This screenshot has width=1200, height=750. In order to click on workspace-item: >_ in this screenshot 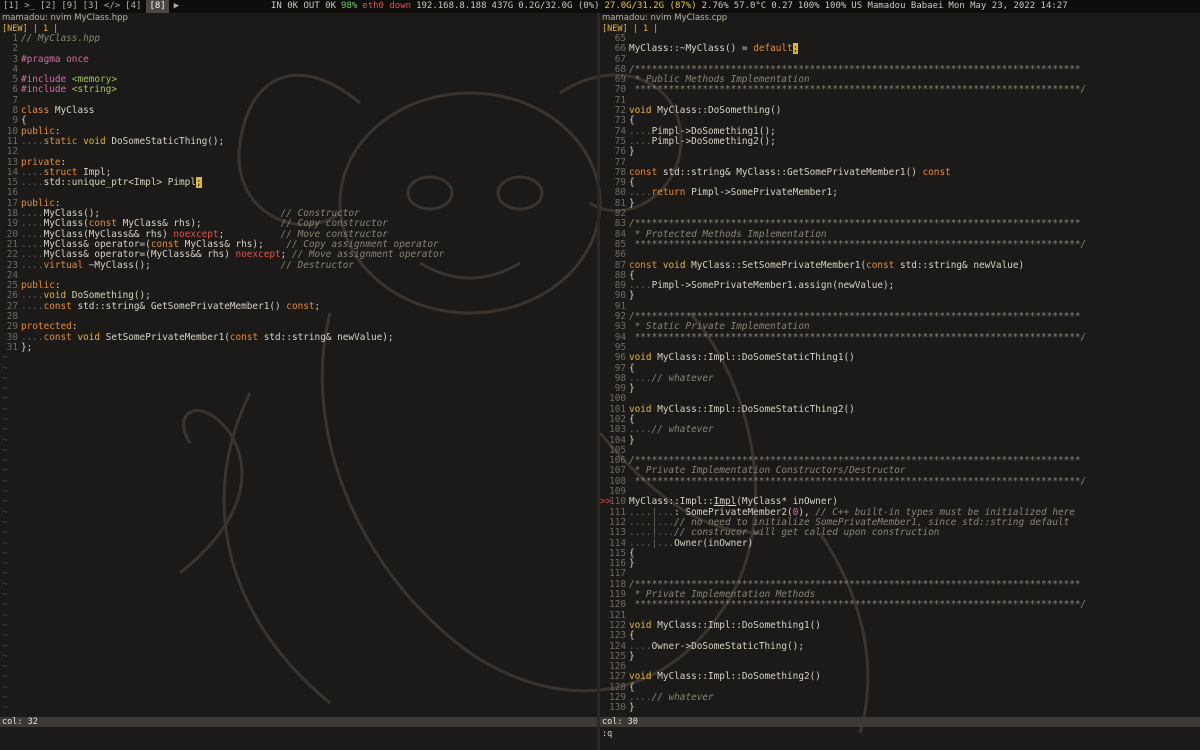, I will do `click(29, 6)`.